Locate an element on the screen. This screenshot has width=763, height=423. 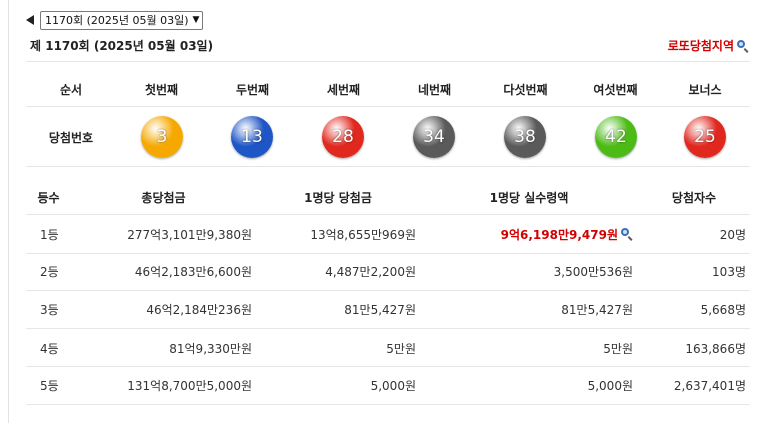
lotto-ball-4: 34 is located at coordinates (434, 137).